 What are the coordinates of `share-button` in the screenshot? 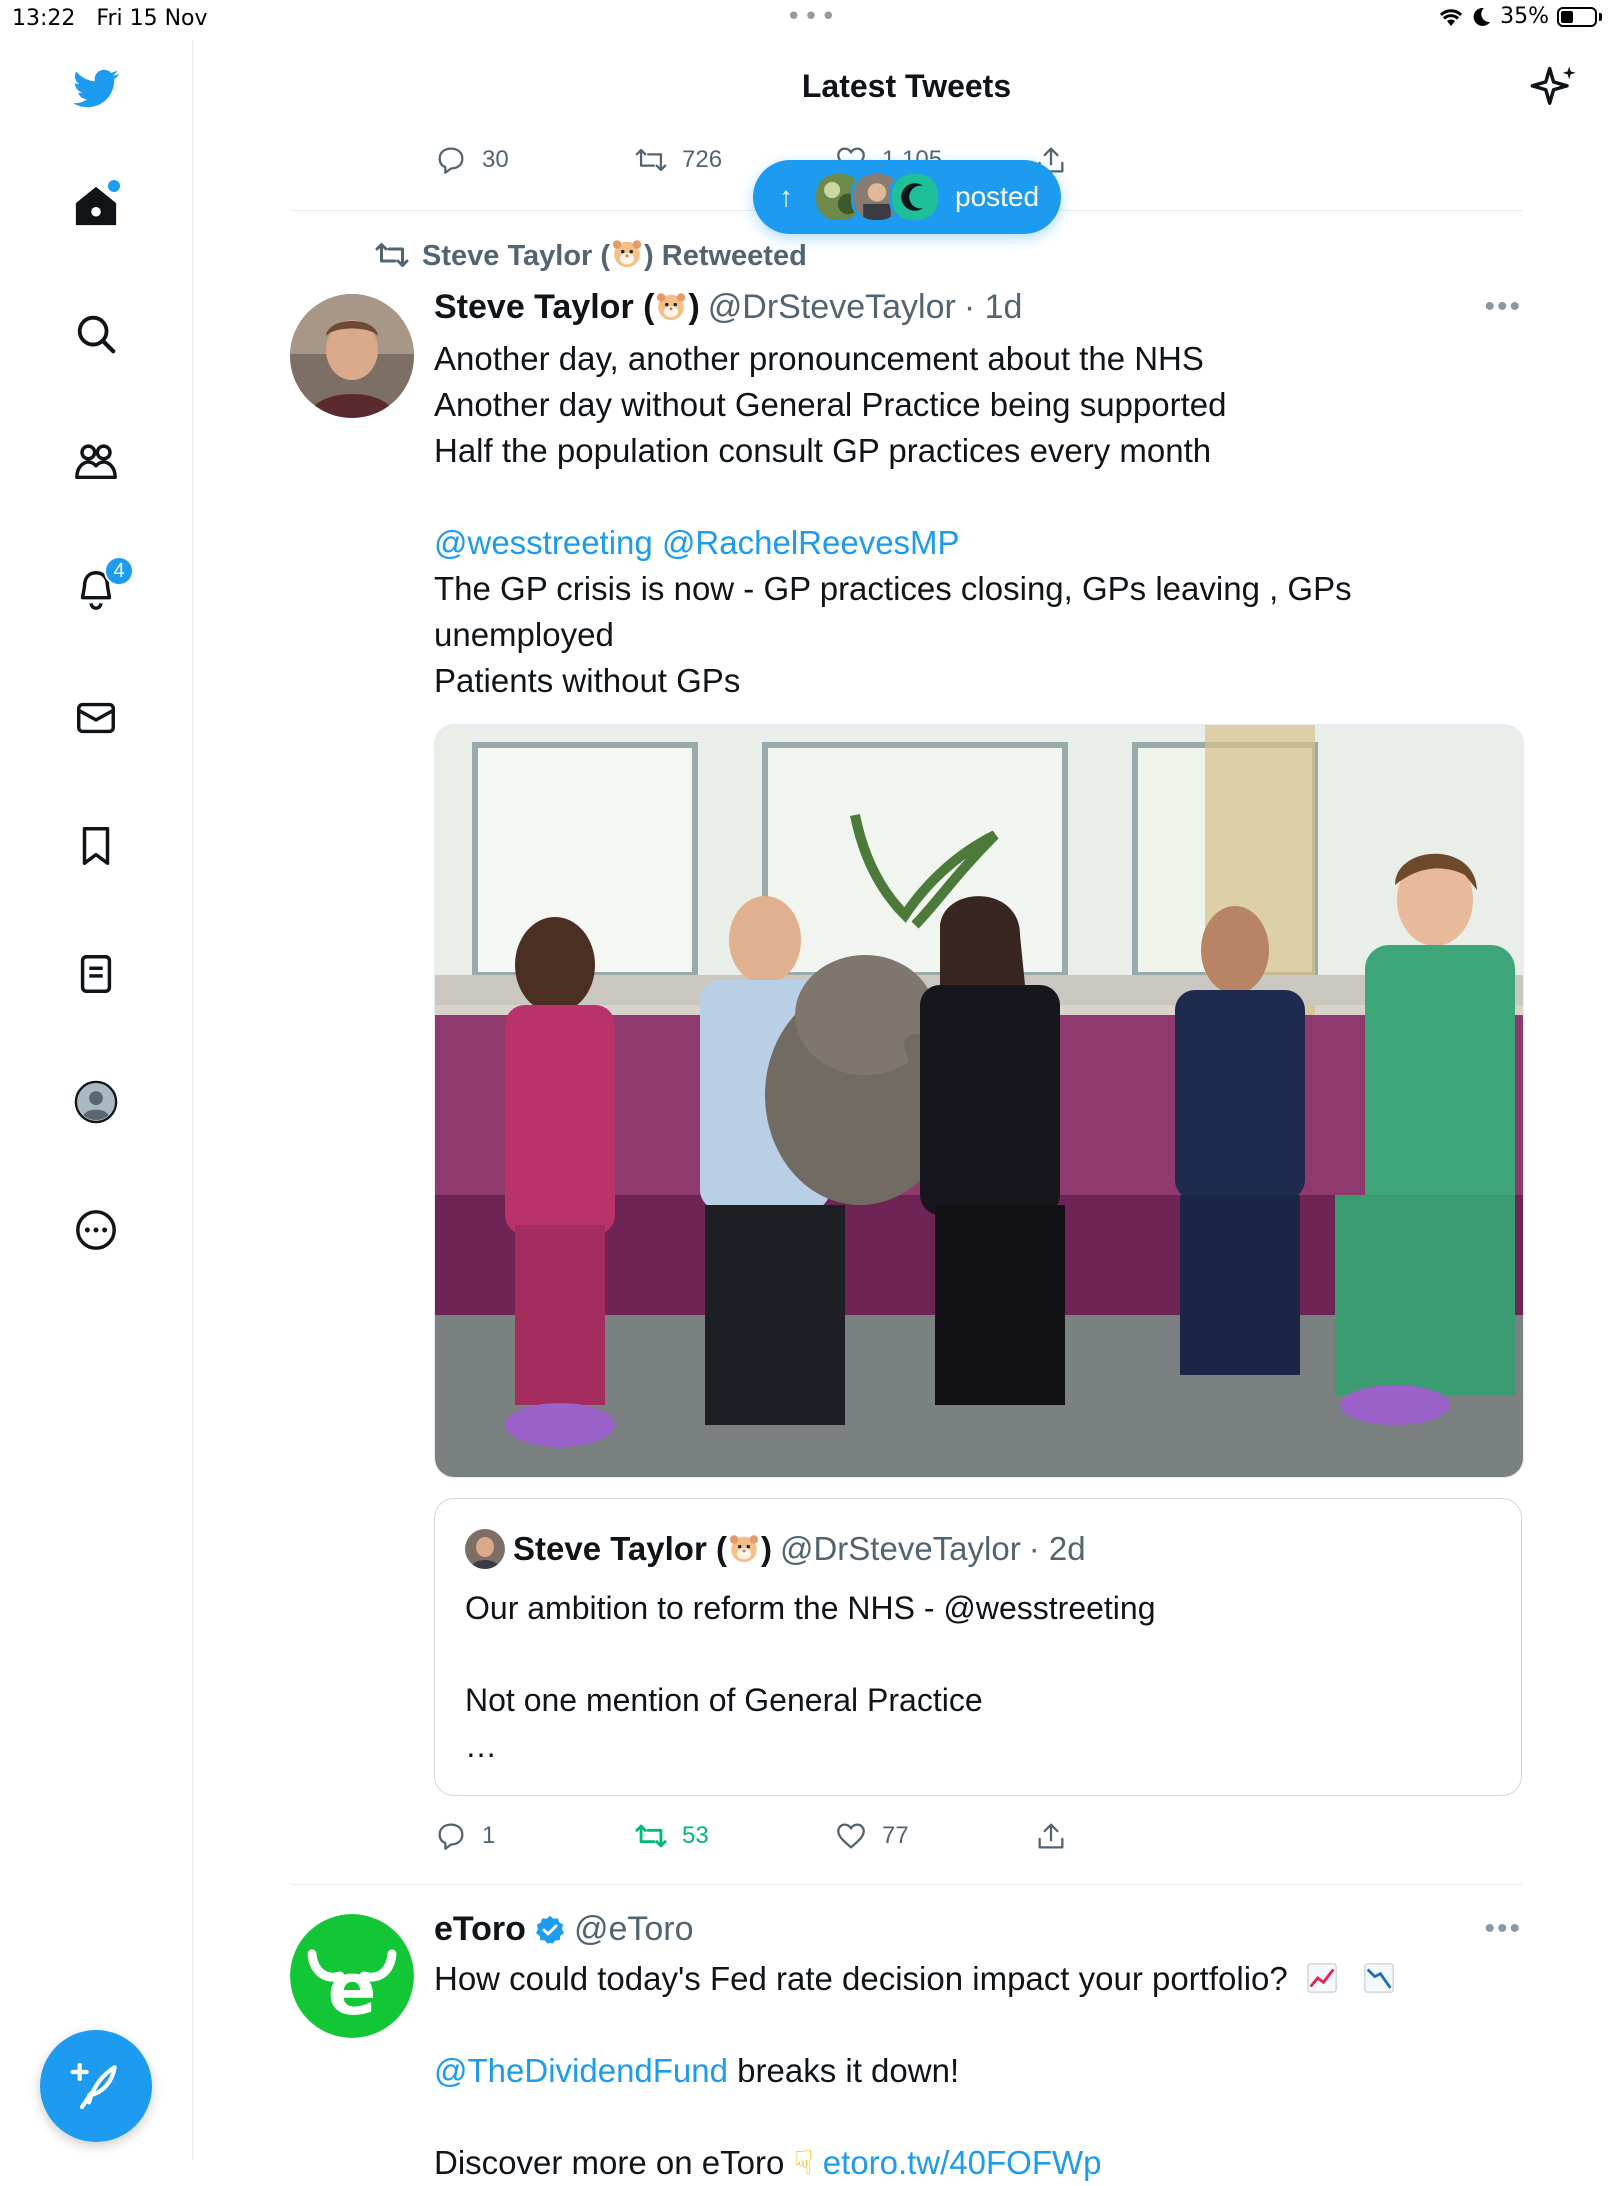 It's located at (1051, 1836).